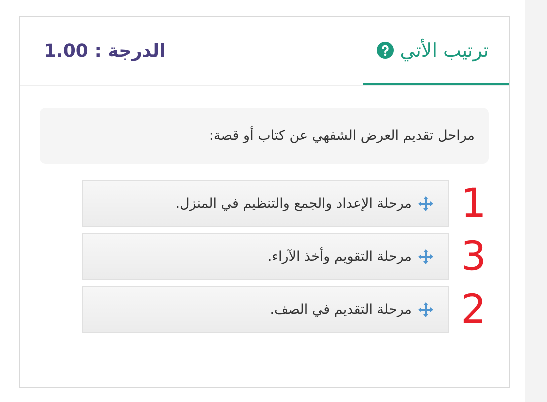 The height and width of the screenshot is (402, 547). What do you see at coordinates (385, 50) in the screenshot?
I see `help-icon` at bounding box center [385, 50].